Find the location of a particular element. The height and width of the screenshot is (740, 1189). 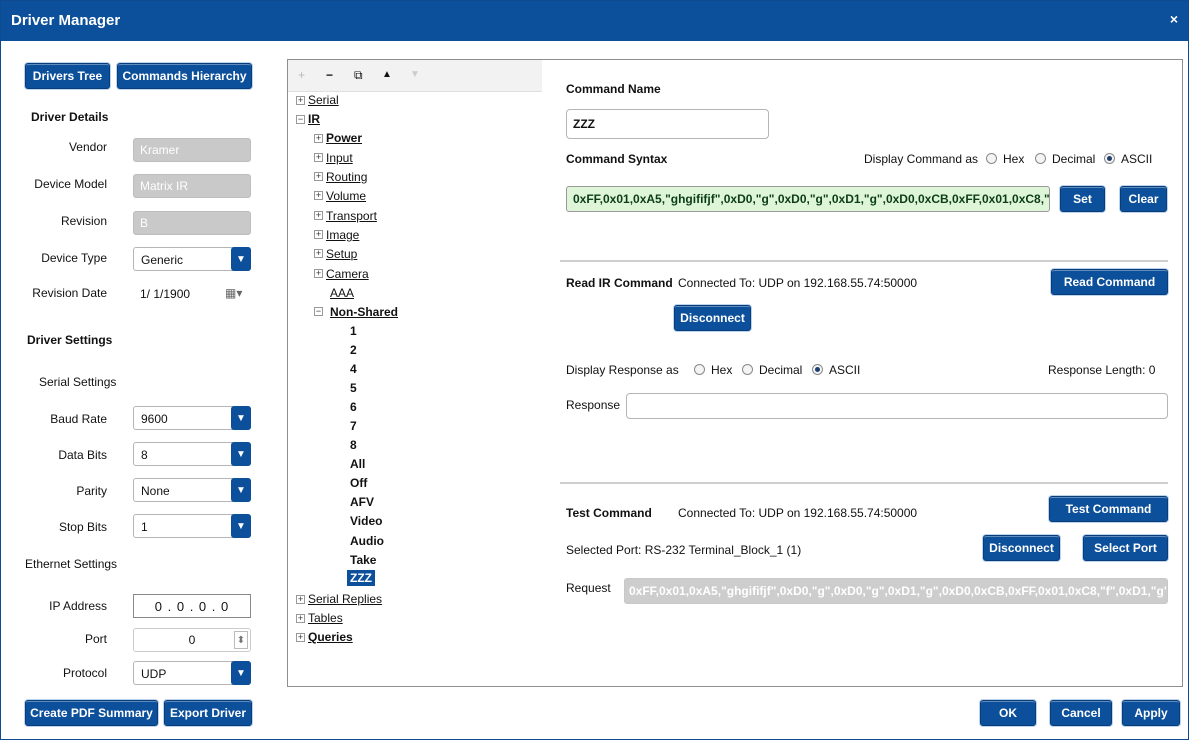

decimal-radio-response is located at coordinates (747, 369).